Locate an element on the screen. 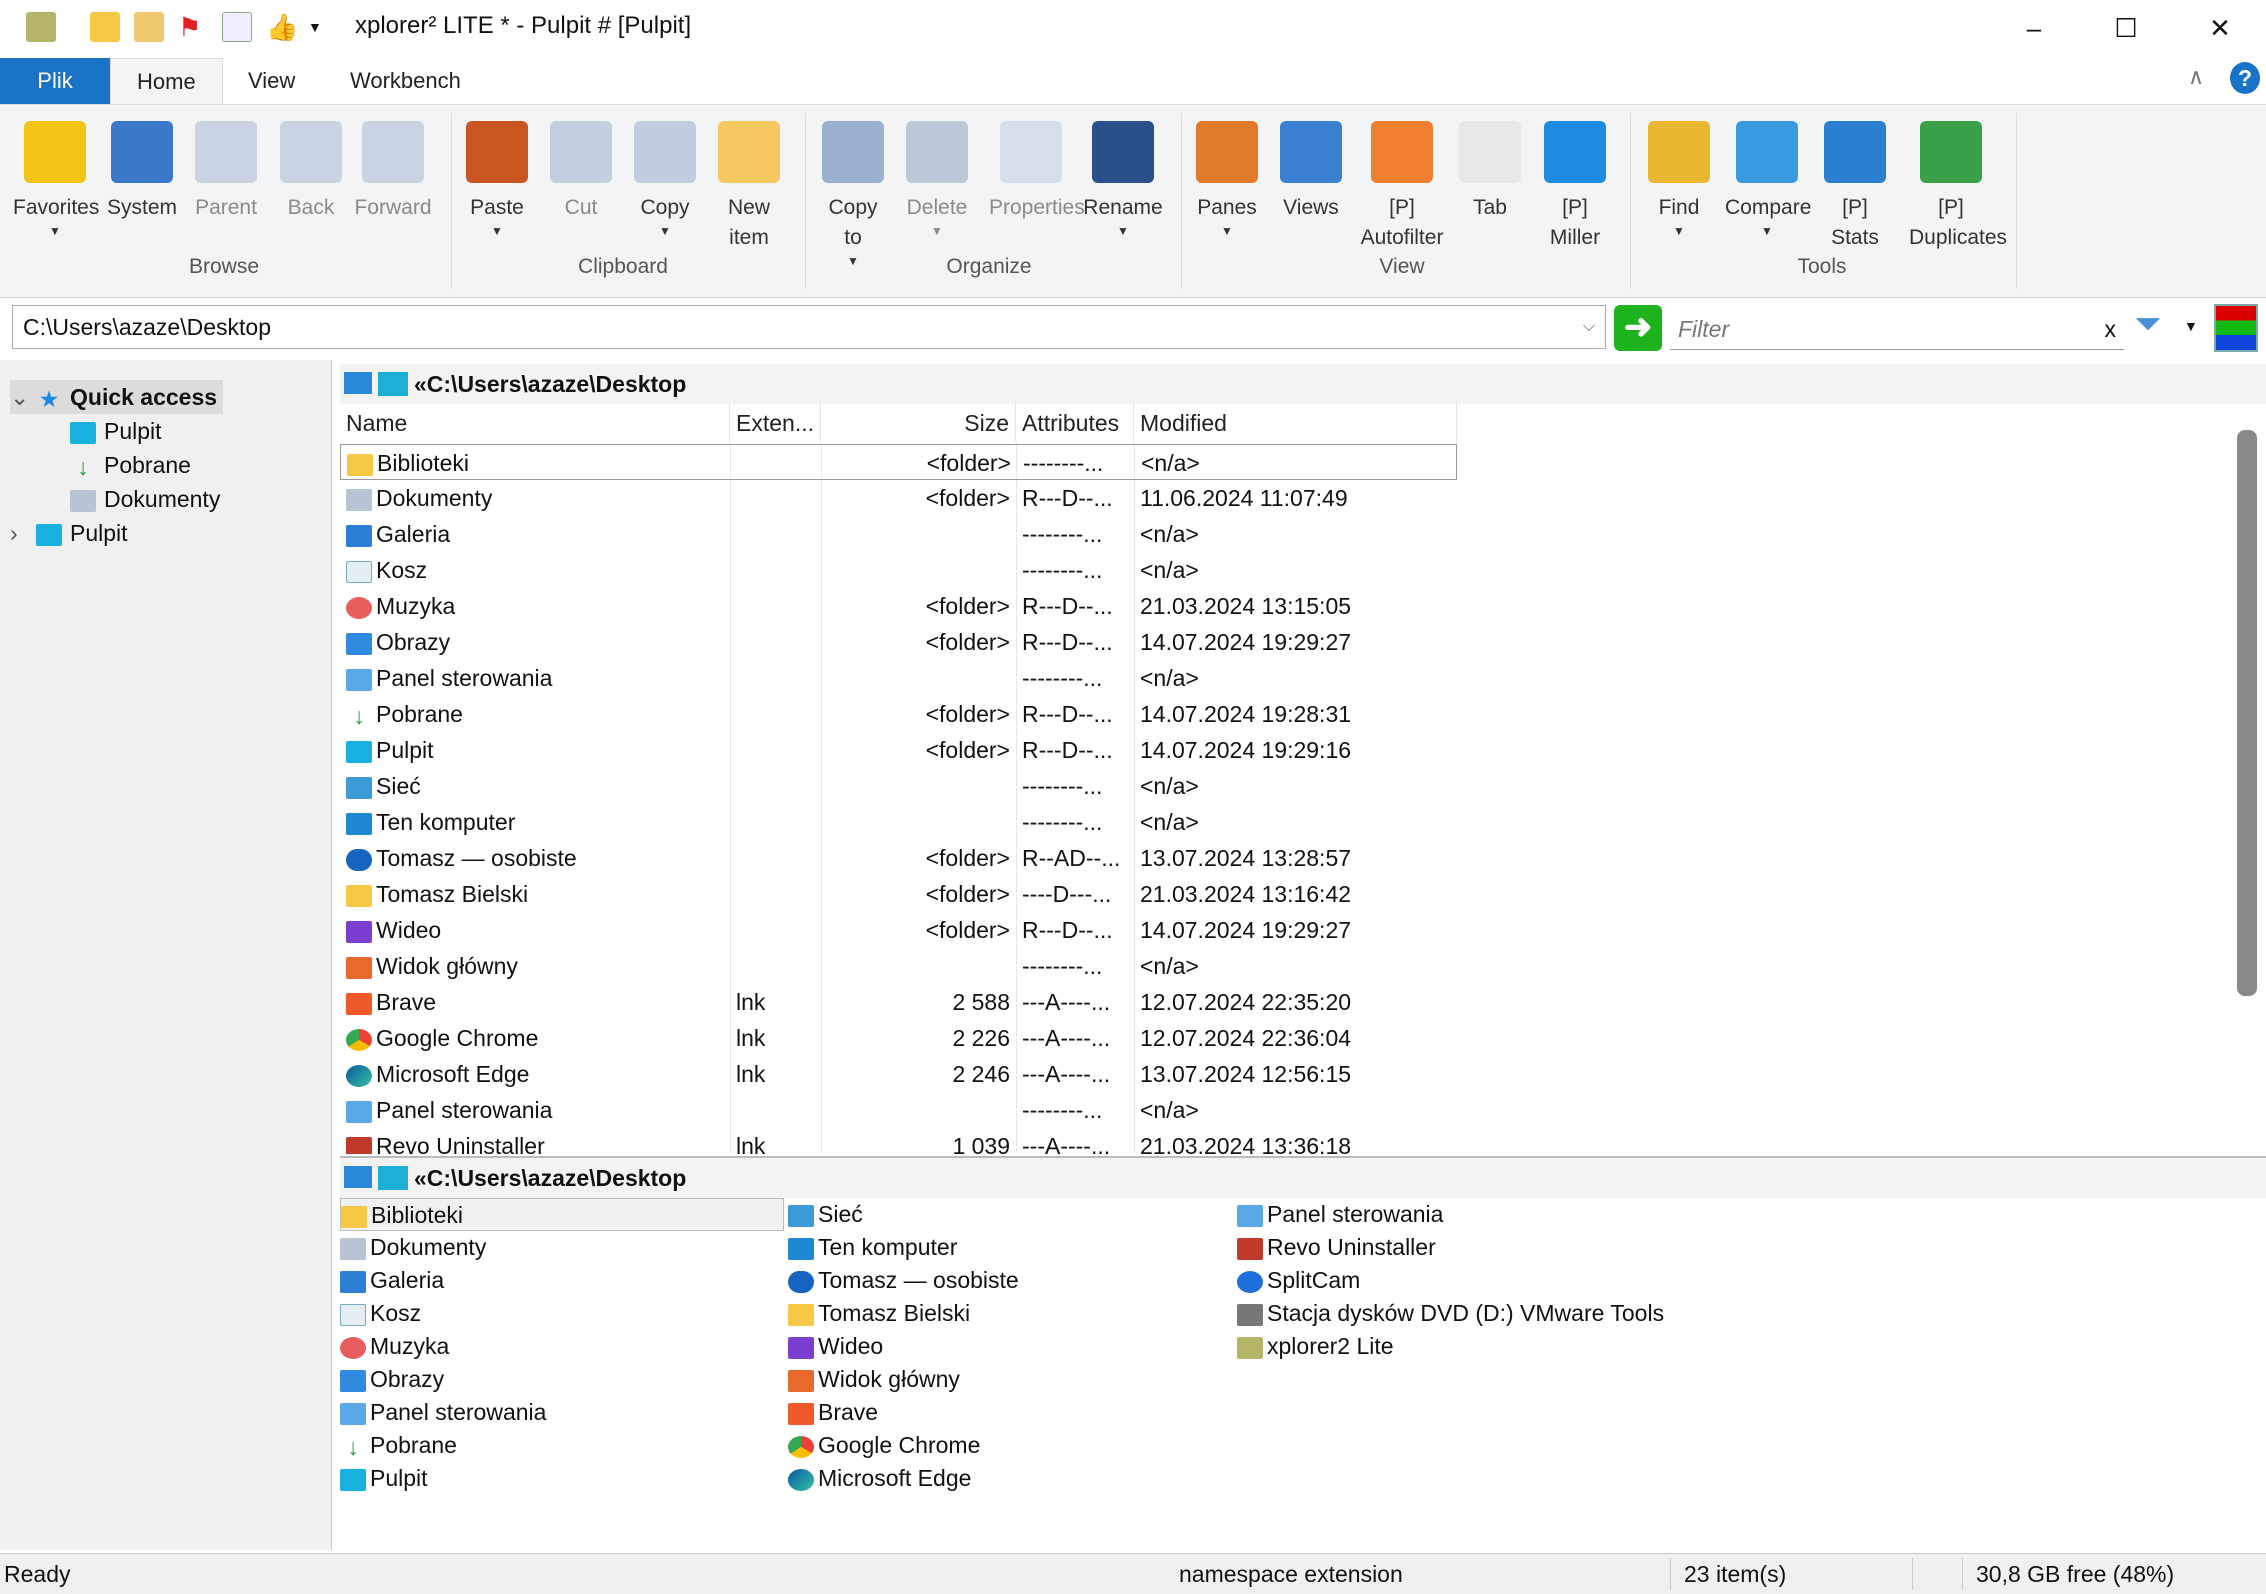  help-icon: ? is located at coordinates (2245, 78).